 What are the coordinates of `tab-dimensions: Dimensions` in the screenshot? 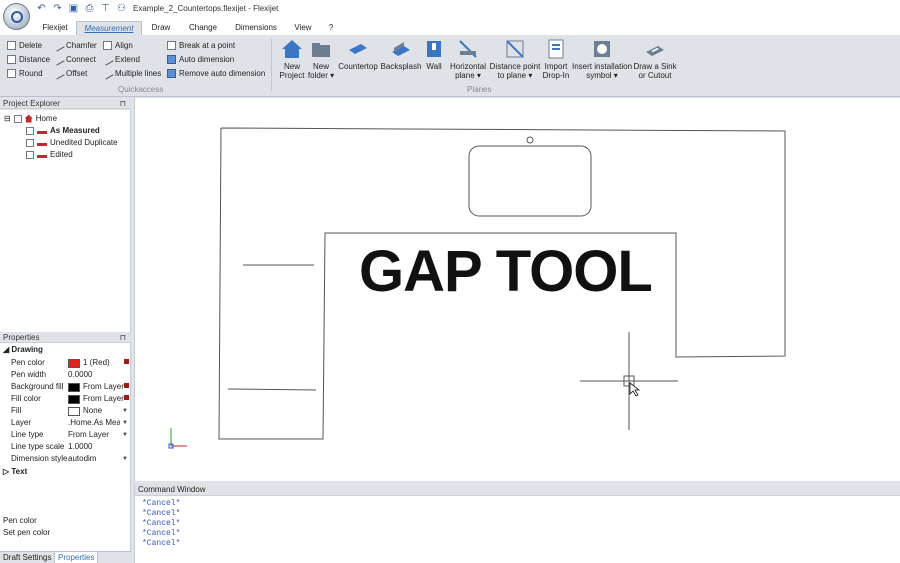 It's located at (256, 28).